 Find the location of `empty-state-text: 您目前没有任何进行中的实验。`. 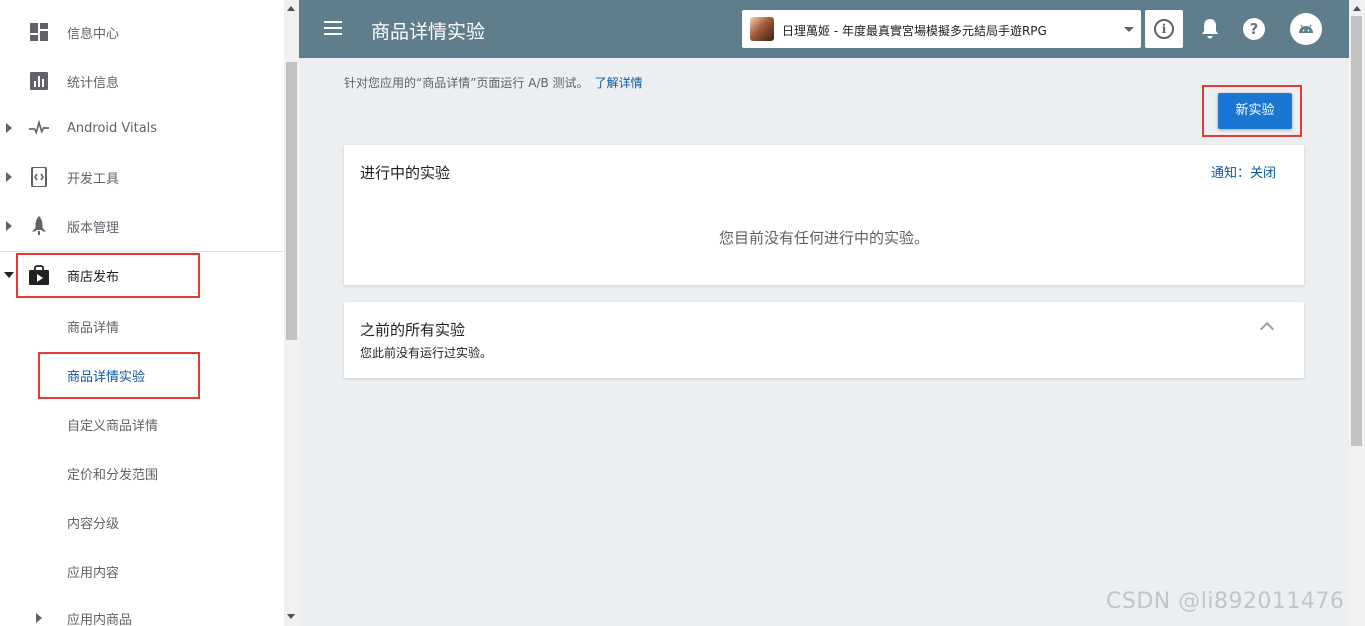

empty-state-text: 您目前没有任何进行中的实验。 is located at coordinates (823, 238).